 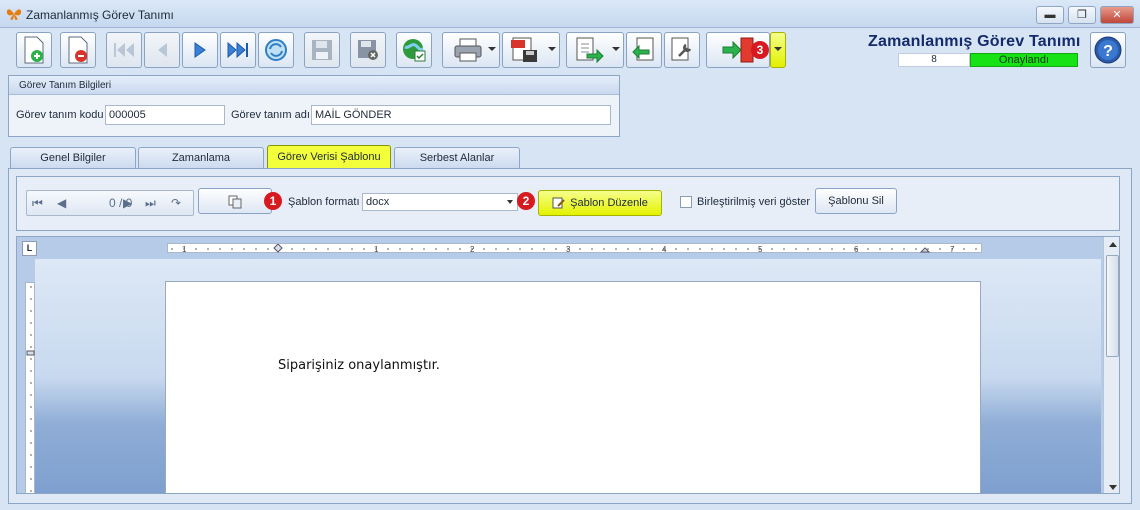 What do you see at coordinates (686, 202) in the screenshot?
I see `merged-data-checkbox` at bounding box center [686, 202].